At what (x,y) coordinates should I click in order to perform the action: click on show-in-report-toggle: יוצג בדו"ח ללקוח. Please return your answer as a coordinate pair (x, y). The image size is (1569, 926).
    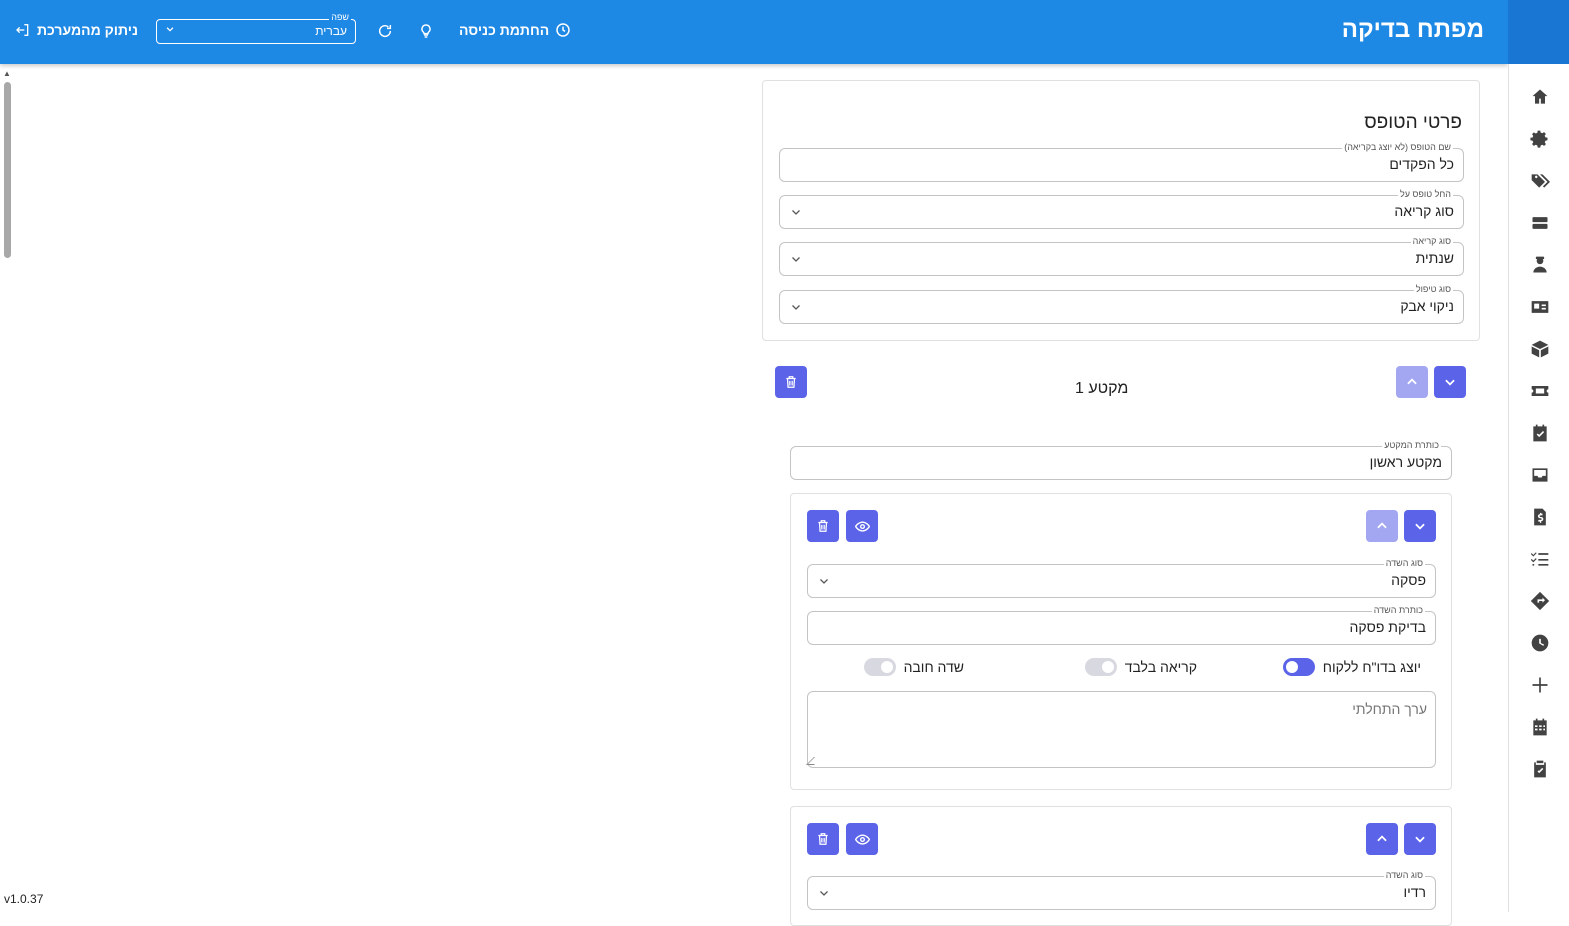
    Looking at the image, I should click on (1351, 667).